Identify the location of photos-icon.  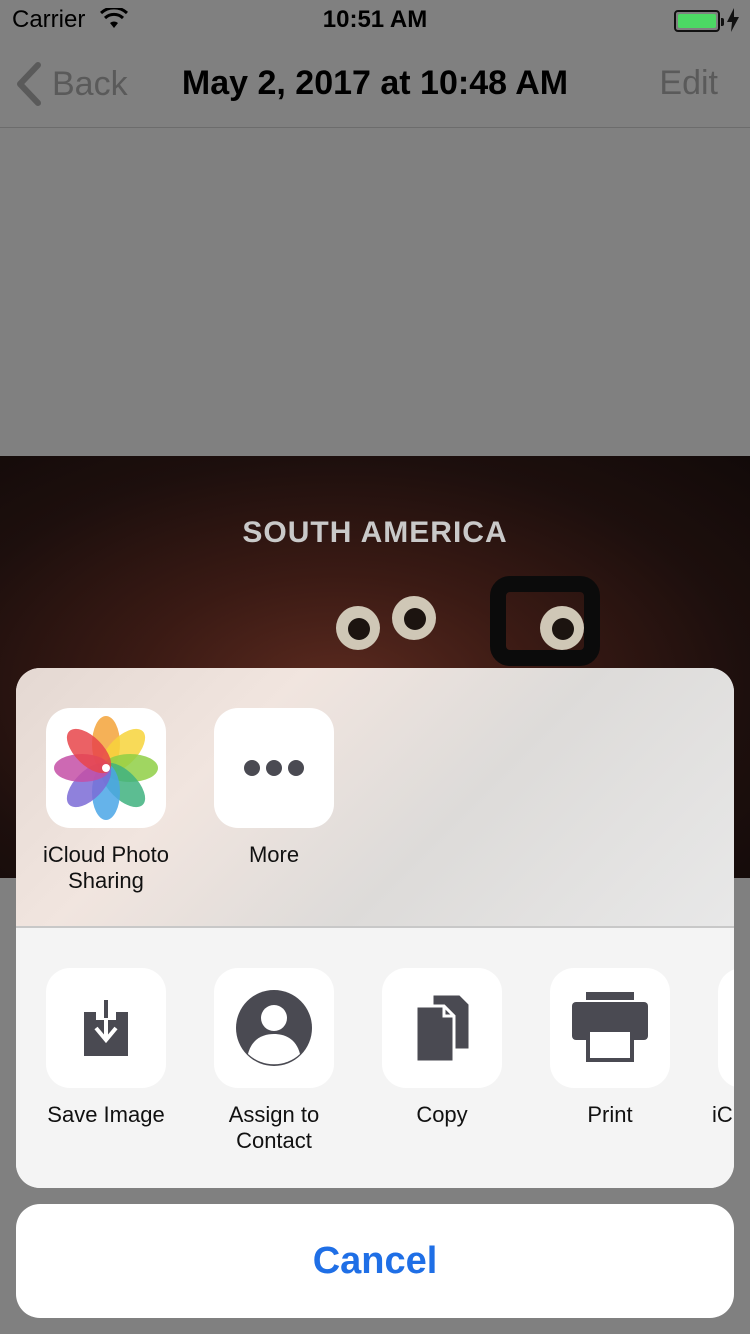
(106, 768).